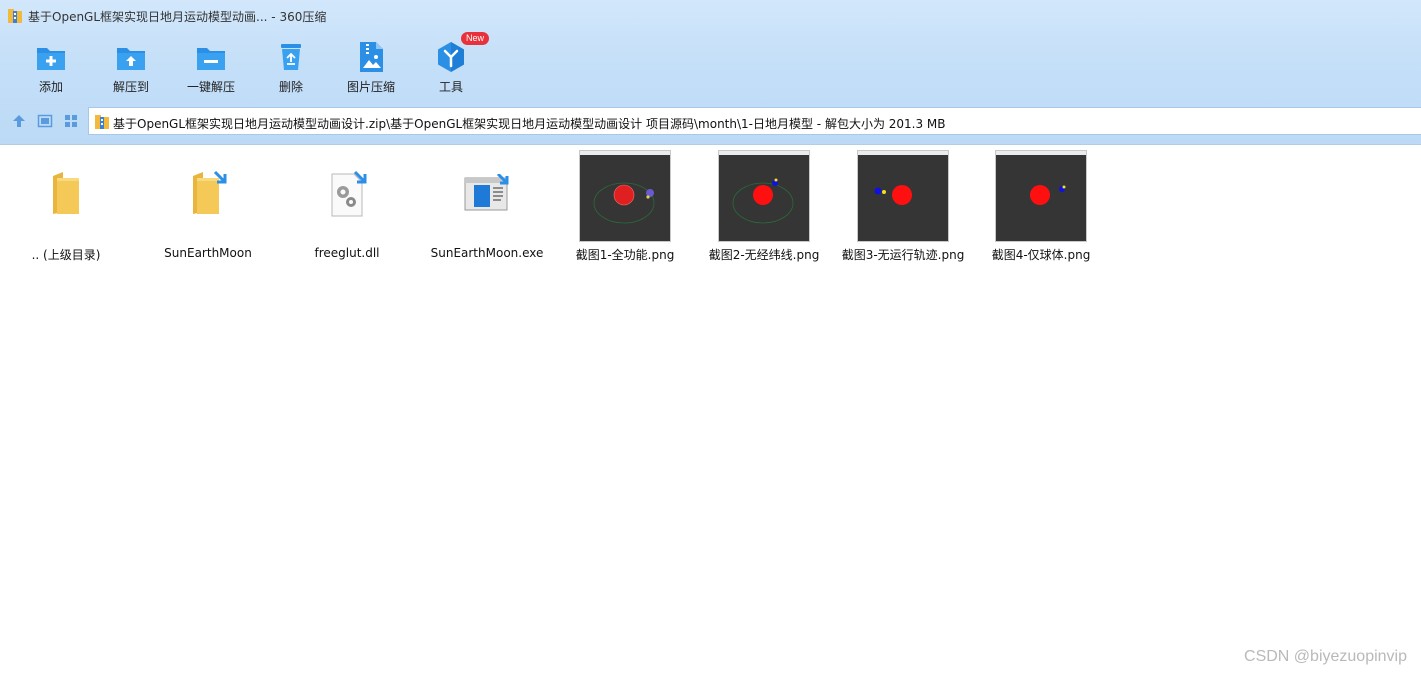  What do you see at coordinates (51, 59) in the screenshot?
I see `add-folder-icon` at bounding box center [51, 59].